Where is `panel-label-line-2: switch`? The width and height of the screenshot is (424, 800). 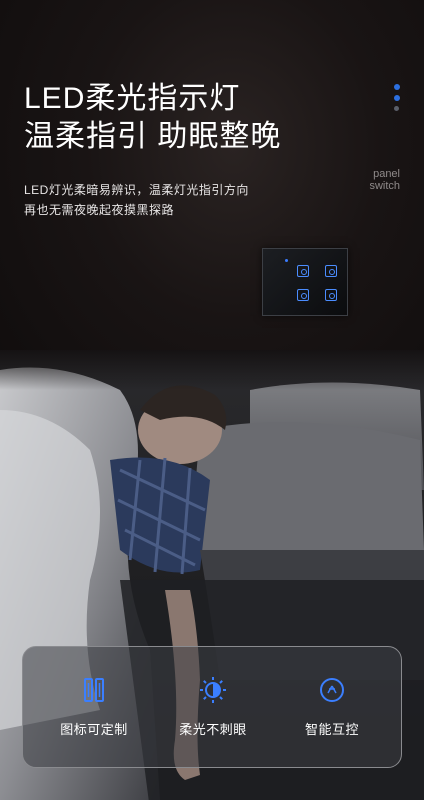
panel-label-line-2: switch is located at coordinates (384, 186).